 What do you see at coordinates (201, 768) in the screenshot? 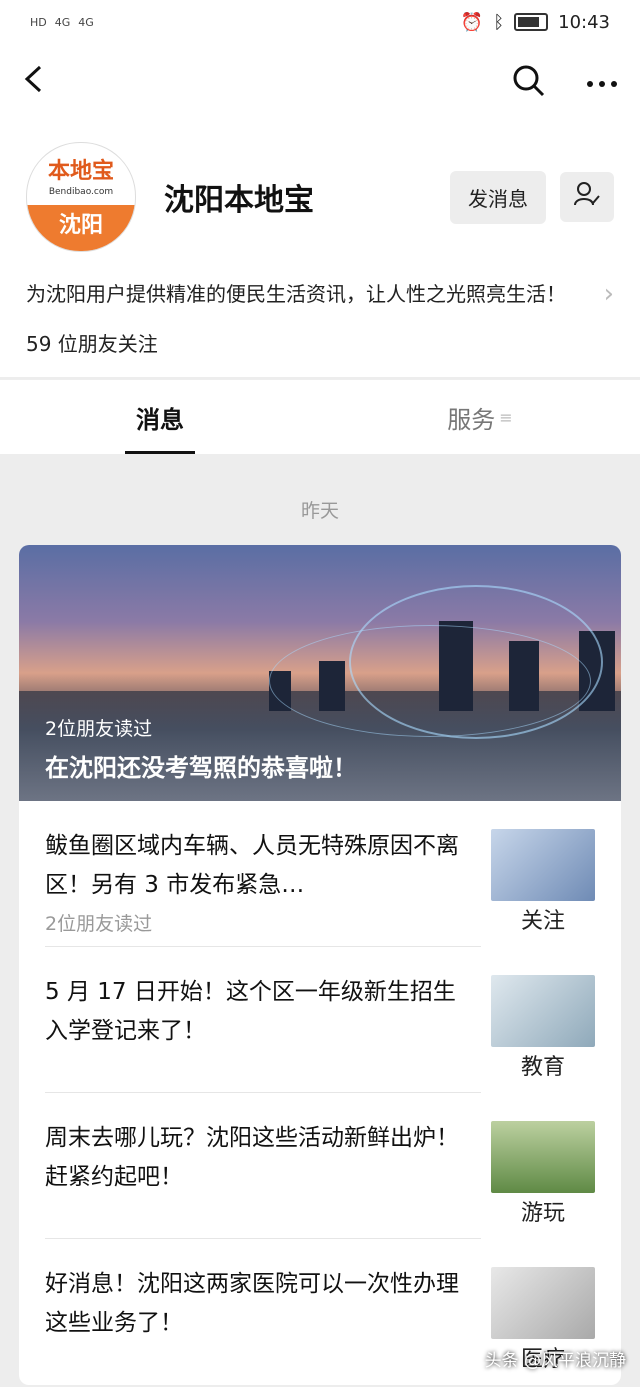
I see `hero-title: 在沈阳还没考驾照的恭喜啦！` at bounding box center [201, 768].